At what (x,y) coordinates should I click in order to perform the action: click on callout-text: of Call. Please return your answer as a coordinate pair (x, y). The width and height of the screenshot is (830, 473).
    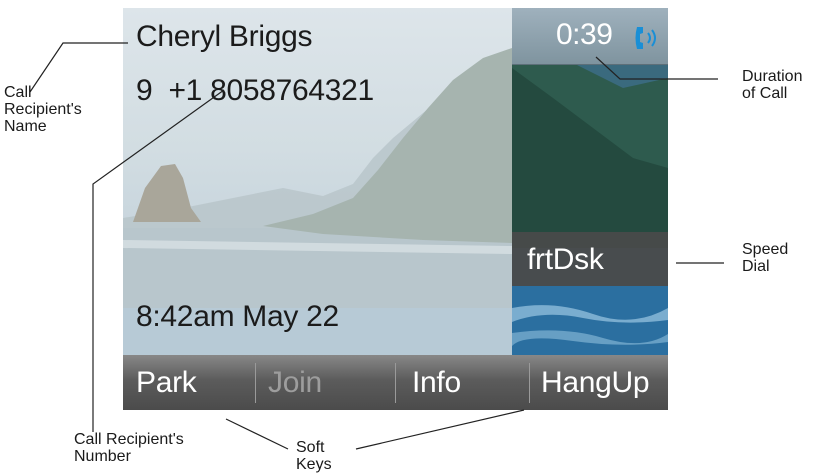
    Looking at the image, I should click on (765, 93).